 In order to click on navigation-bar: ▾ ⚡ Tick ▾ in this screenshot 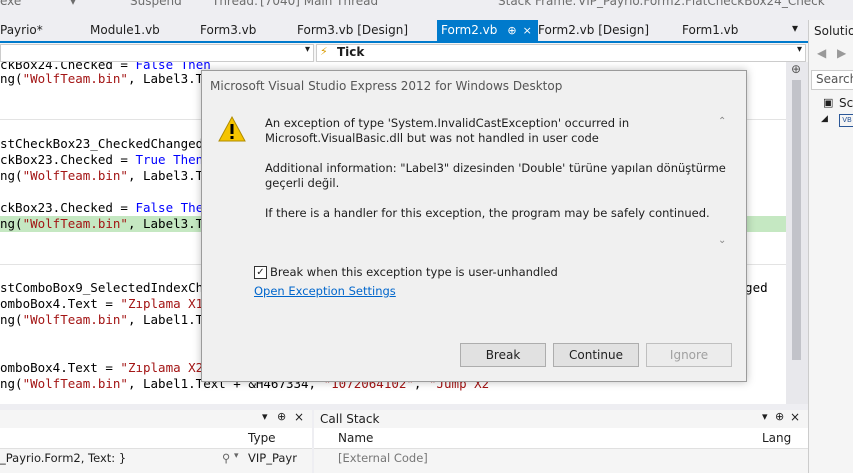, I will do `click(404, 53)`.